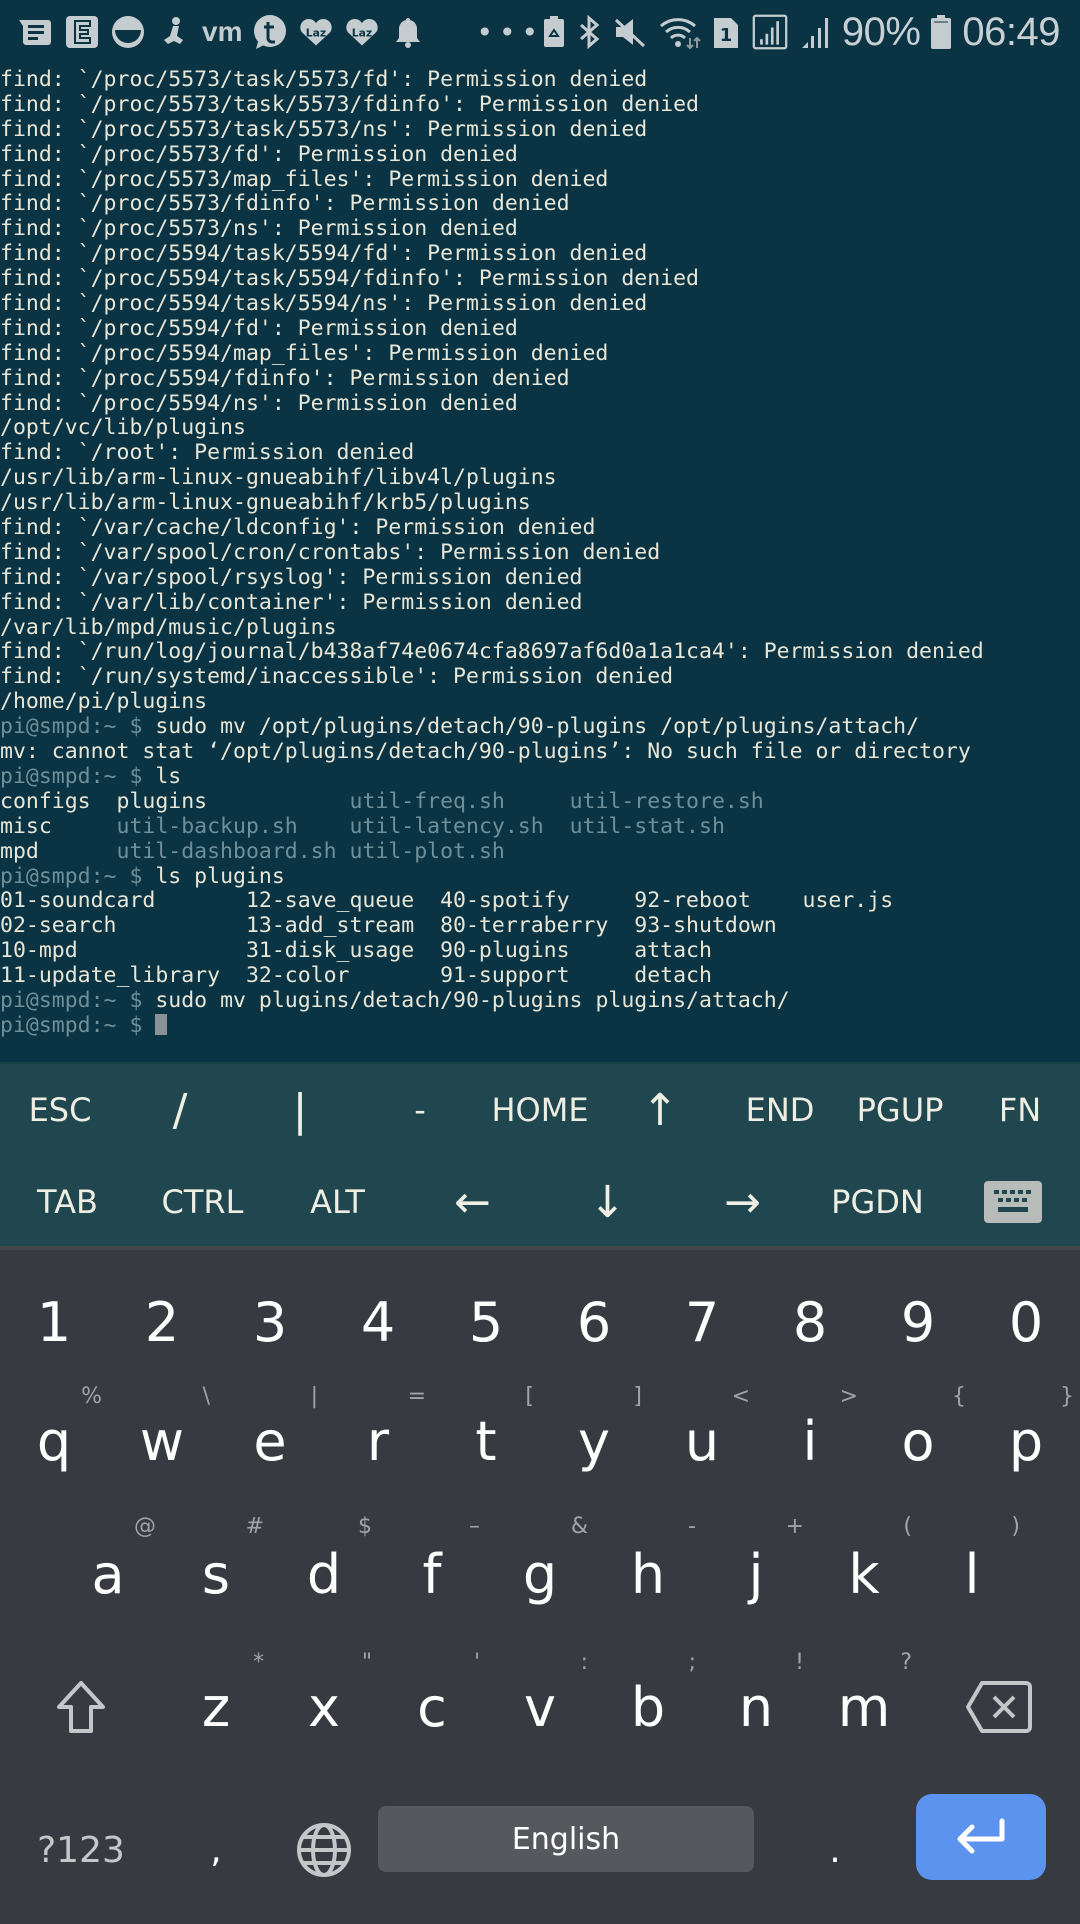 This screenshot has width=1080, height=1924. What do you see at coordinates (324, 1707) in the screenshot?
I see `key-x: x "` at bounding box center [324, 1707].